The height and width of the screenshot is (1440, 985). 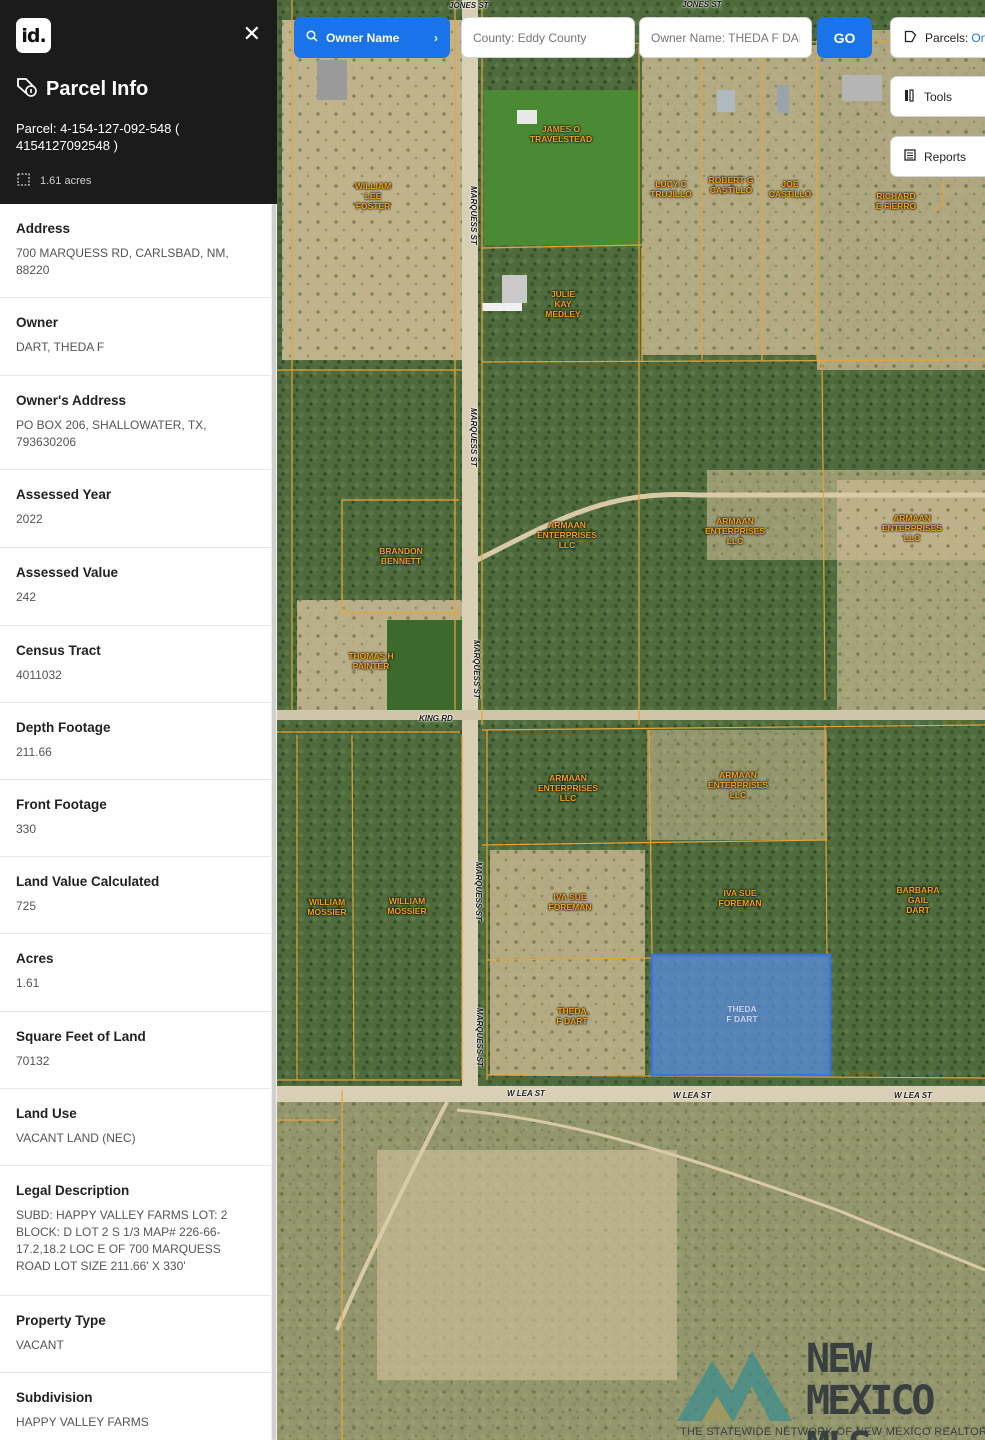 I want to click on panel-title: Parcel Info, so click(x=97, y=89).